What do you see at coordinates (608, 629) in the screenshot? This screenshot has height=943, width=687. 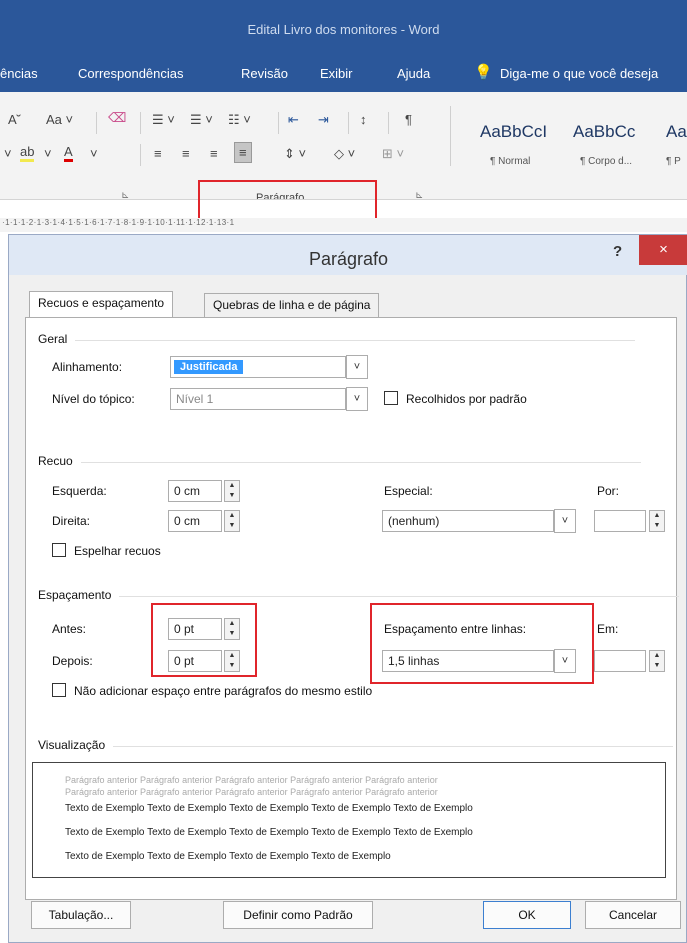 I see `em-label: Em:` at bounding box center [608, 629].